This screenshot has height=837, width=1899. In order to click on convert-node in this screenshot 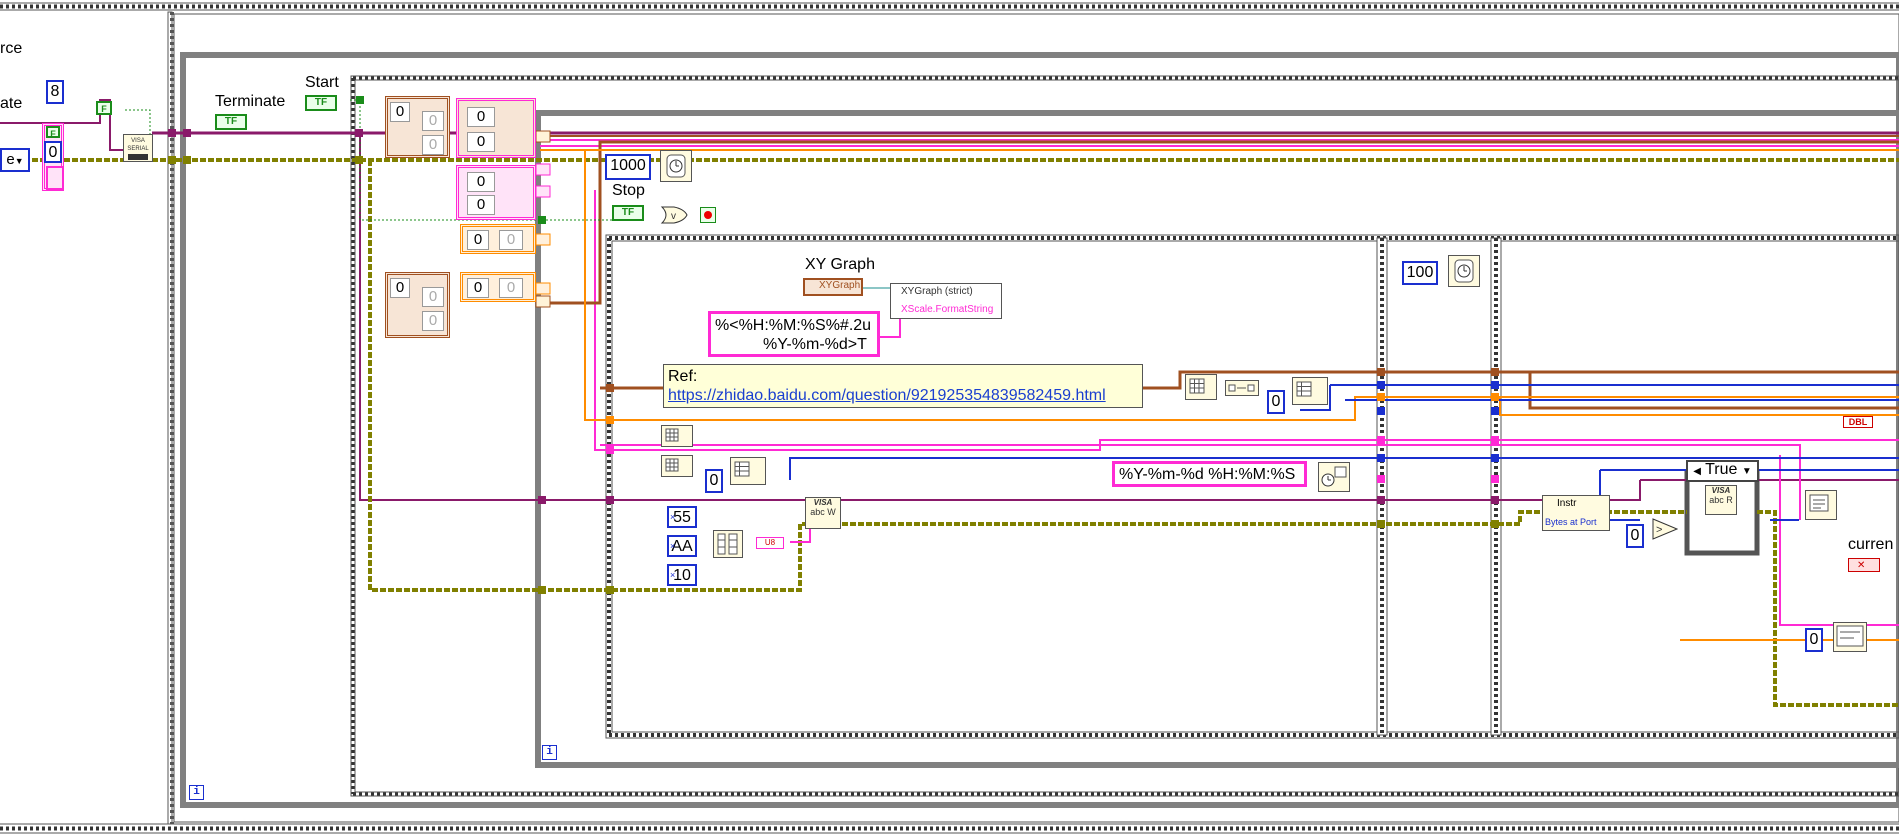, I will do `click(1242, 388)`.